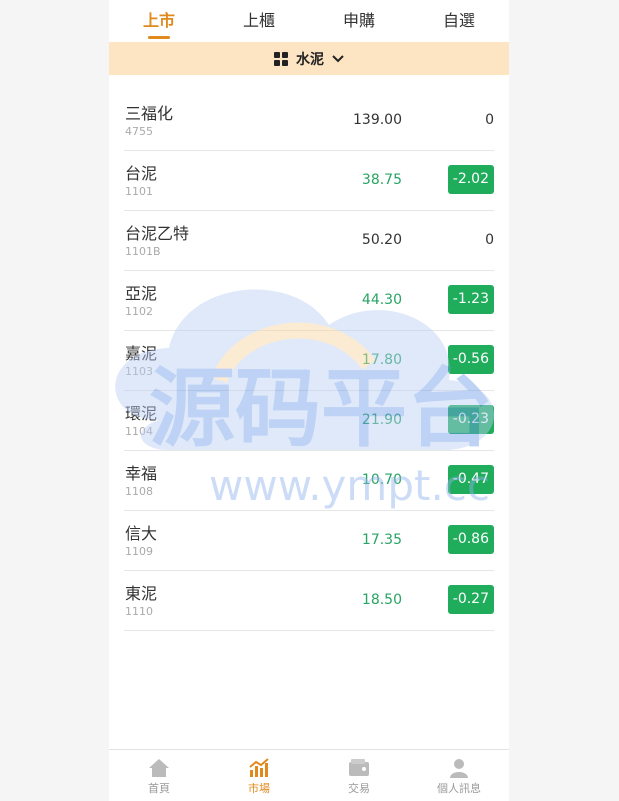 The image size is (619, 801). What do you see at coordinates (141, 173) in the screenshot?
I see `stock-name: 台泥` at bounding box center [141, 173].